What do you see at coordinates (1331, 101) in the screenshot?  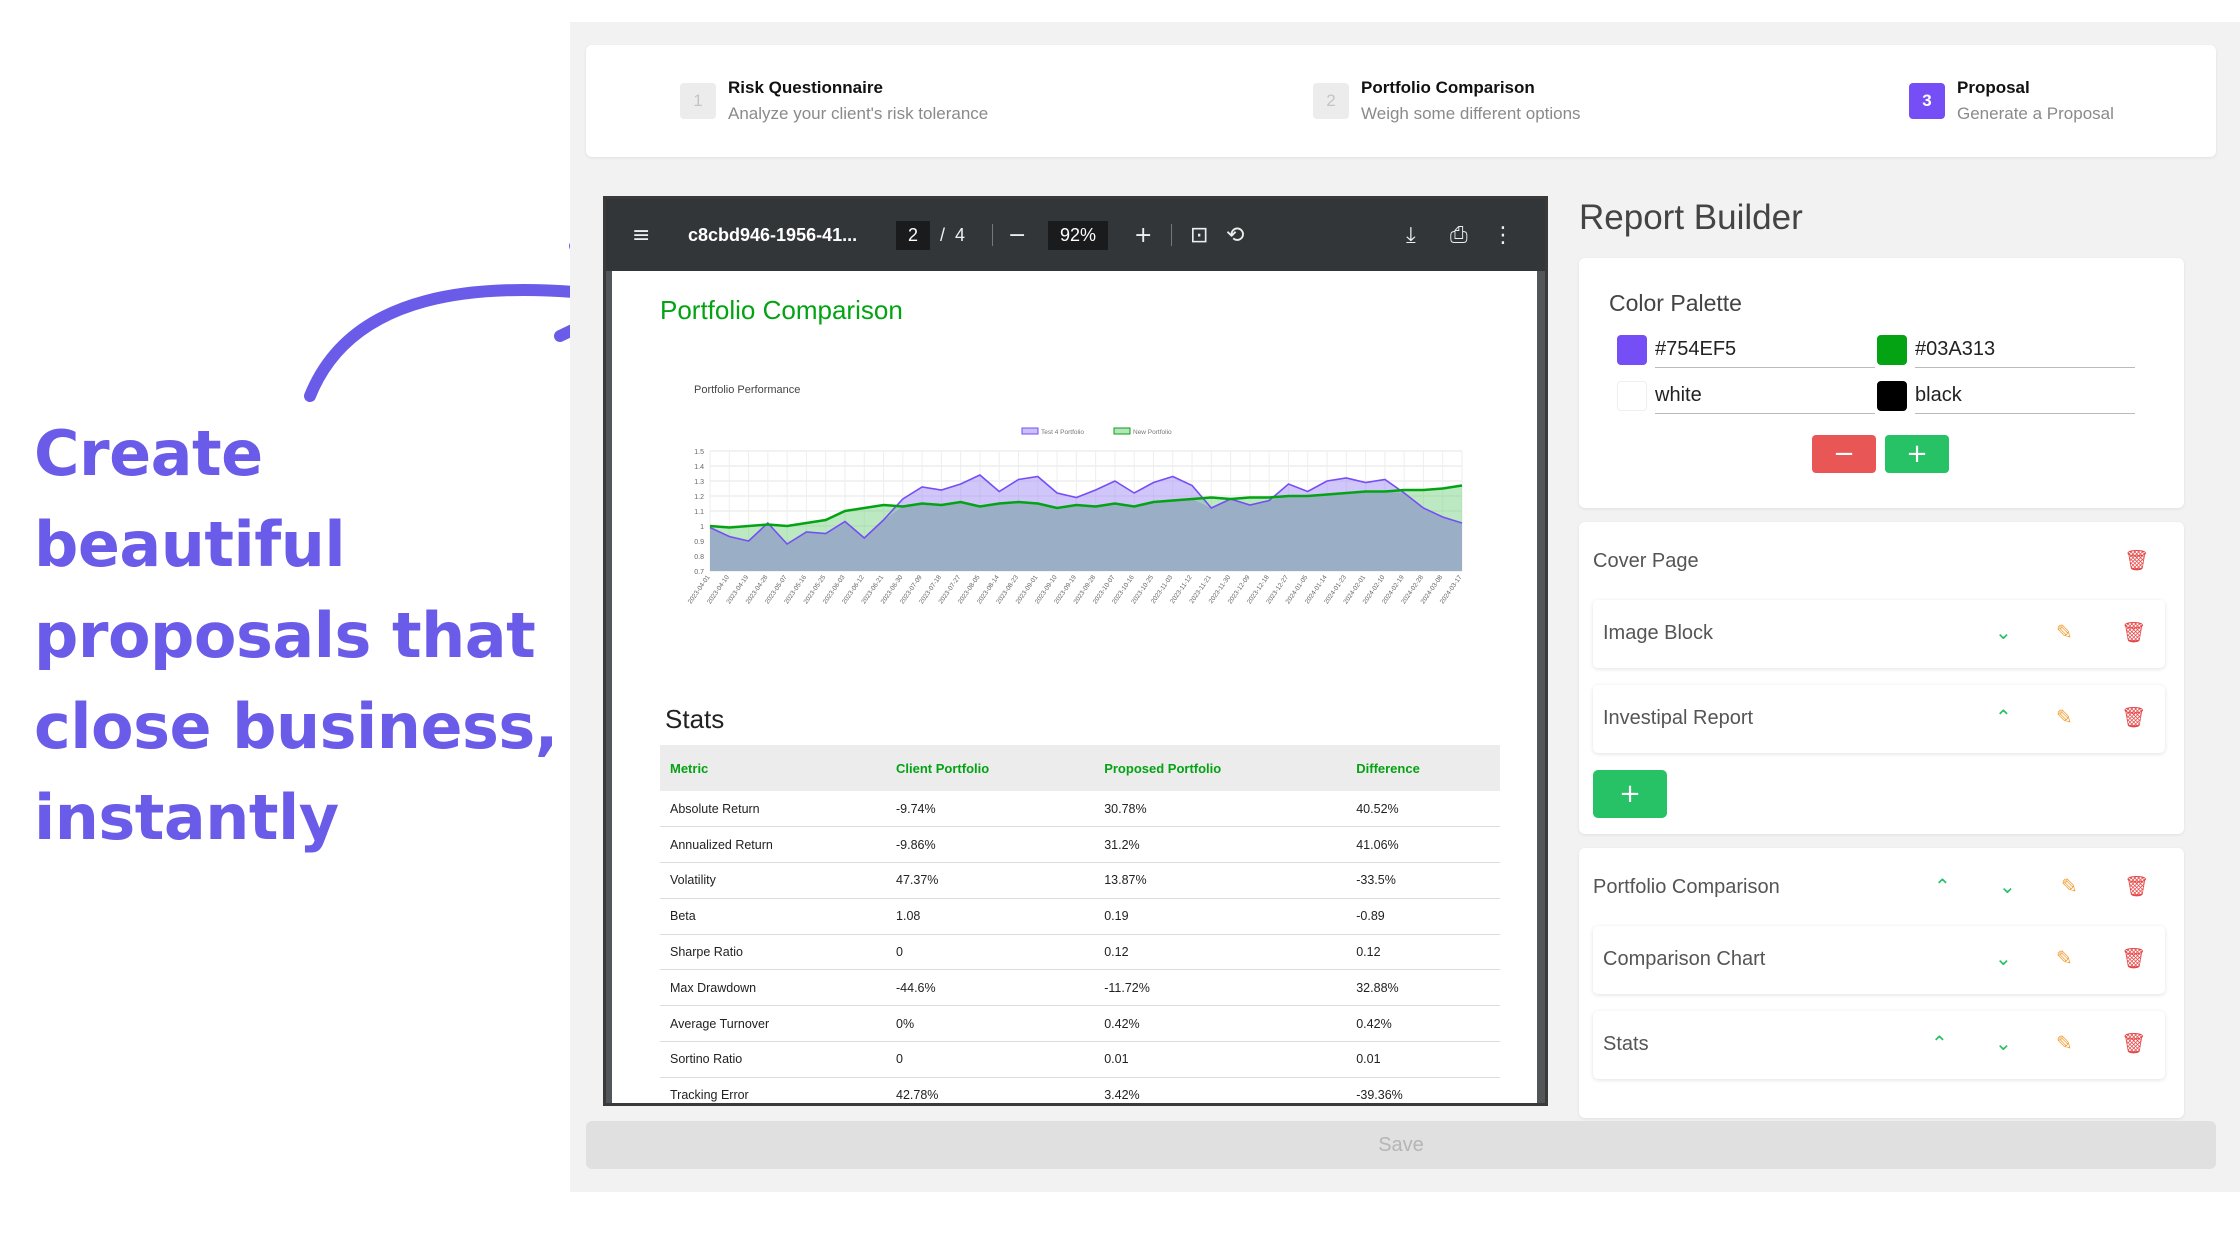 I see `step-number: 2` at bounding box center [1331, 101].